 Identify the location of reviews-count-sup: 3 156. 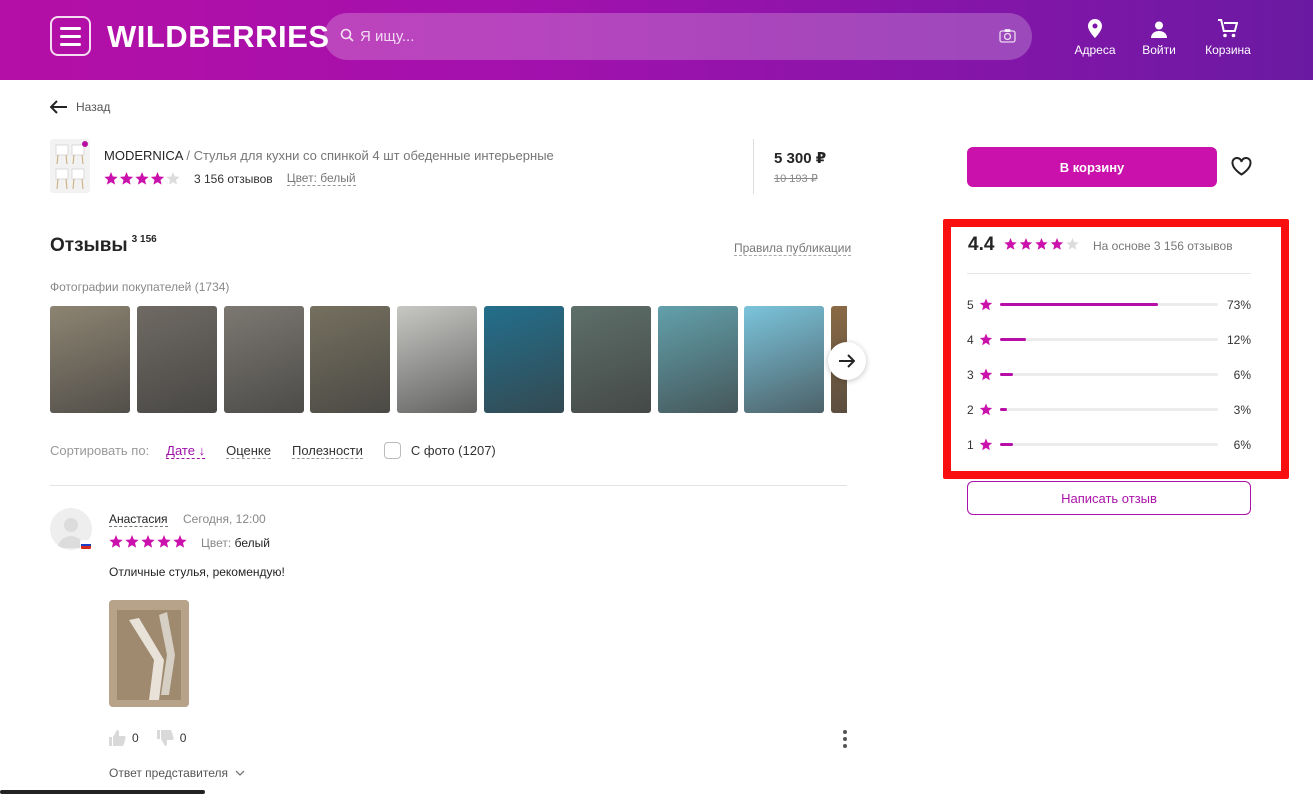
(144, 239).